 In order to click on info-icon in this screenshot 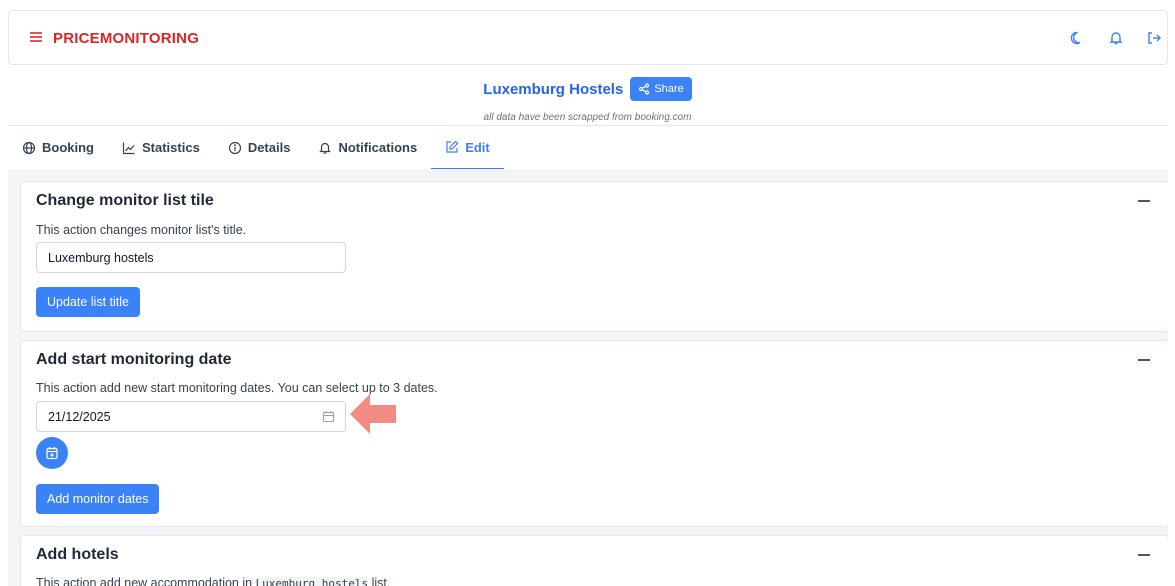, I will do `click(234, 147)`.